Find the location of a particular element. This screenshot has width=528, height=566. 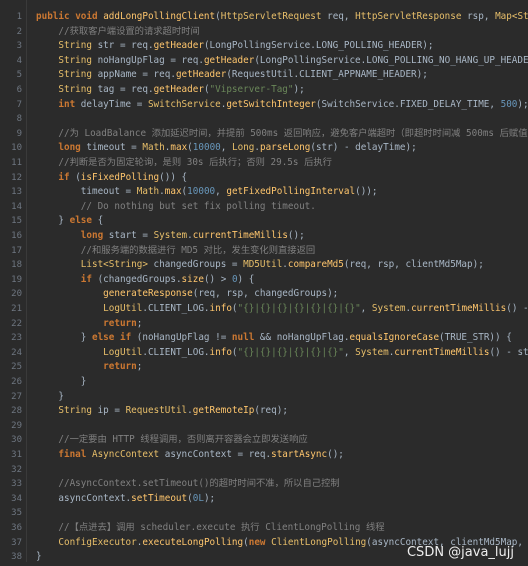

code-token: ()); is located at coordinates (366, 192).